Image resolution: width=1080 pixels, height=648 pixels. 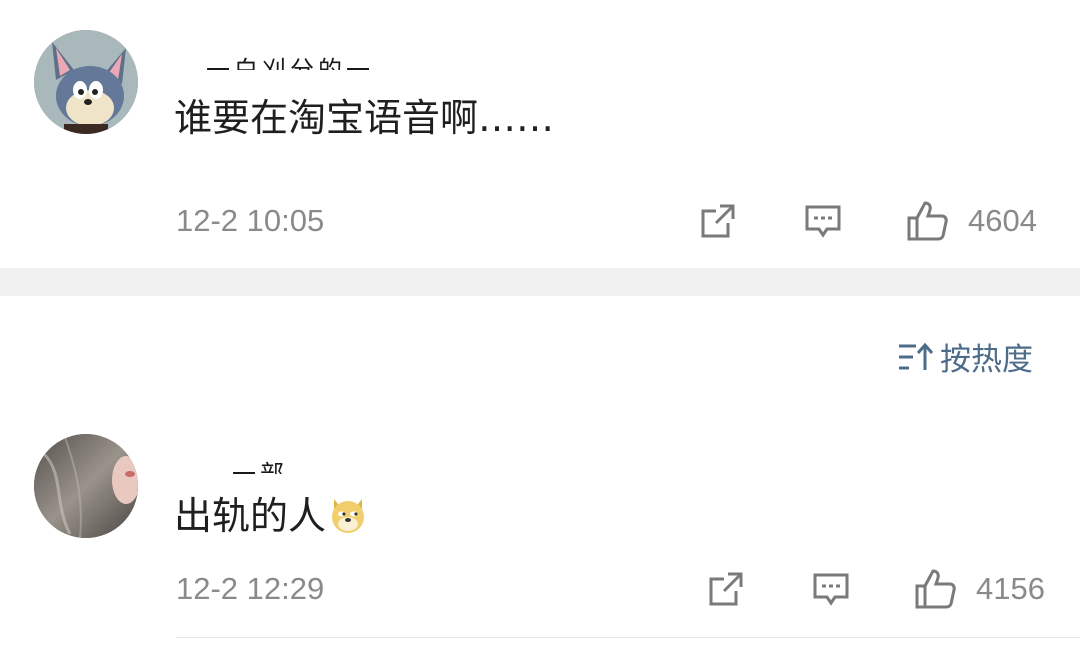 I want to click on like-count: 4156, so click(x=1010, y=588).